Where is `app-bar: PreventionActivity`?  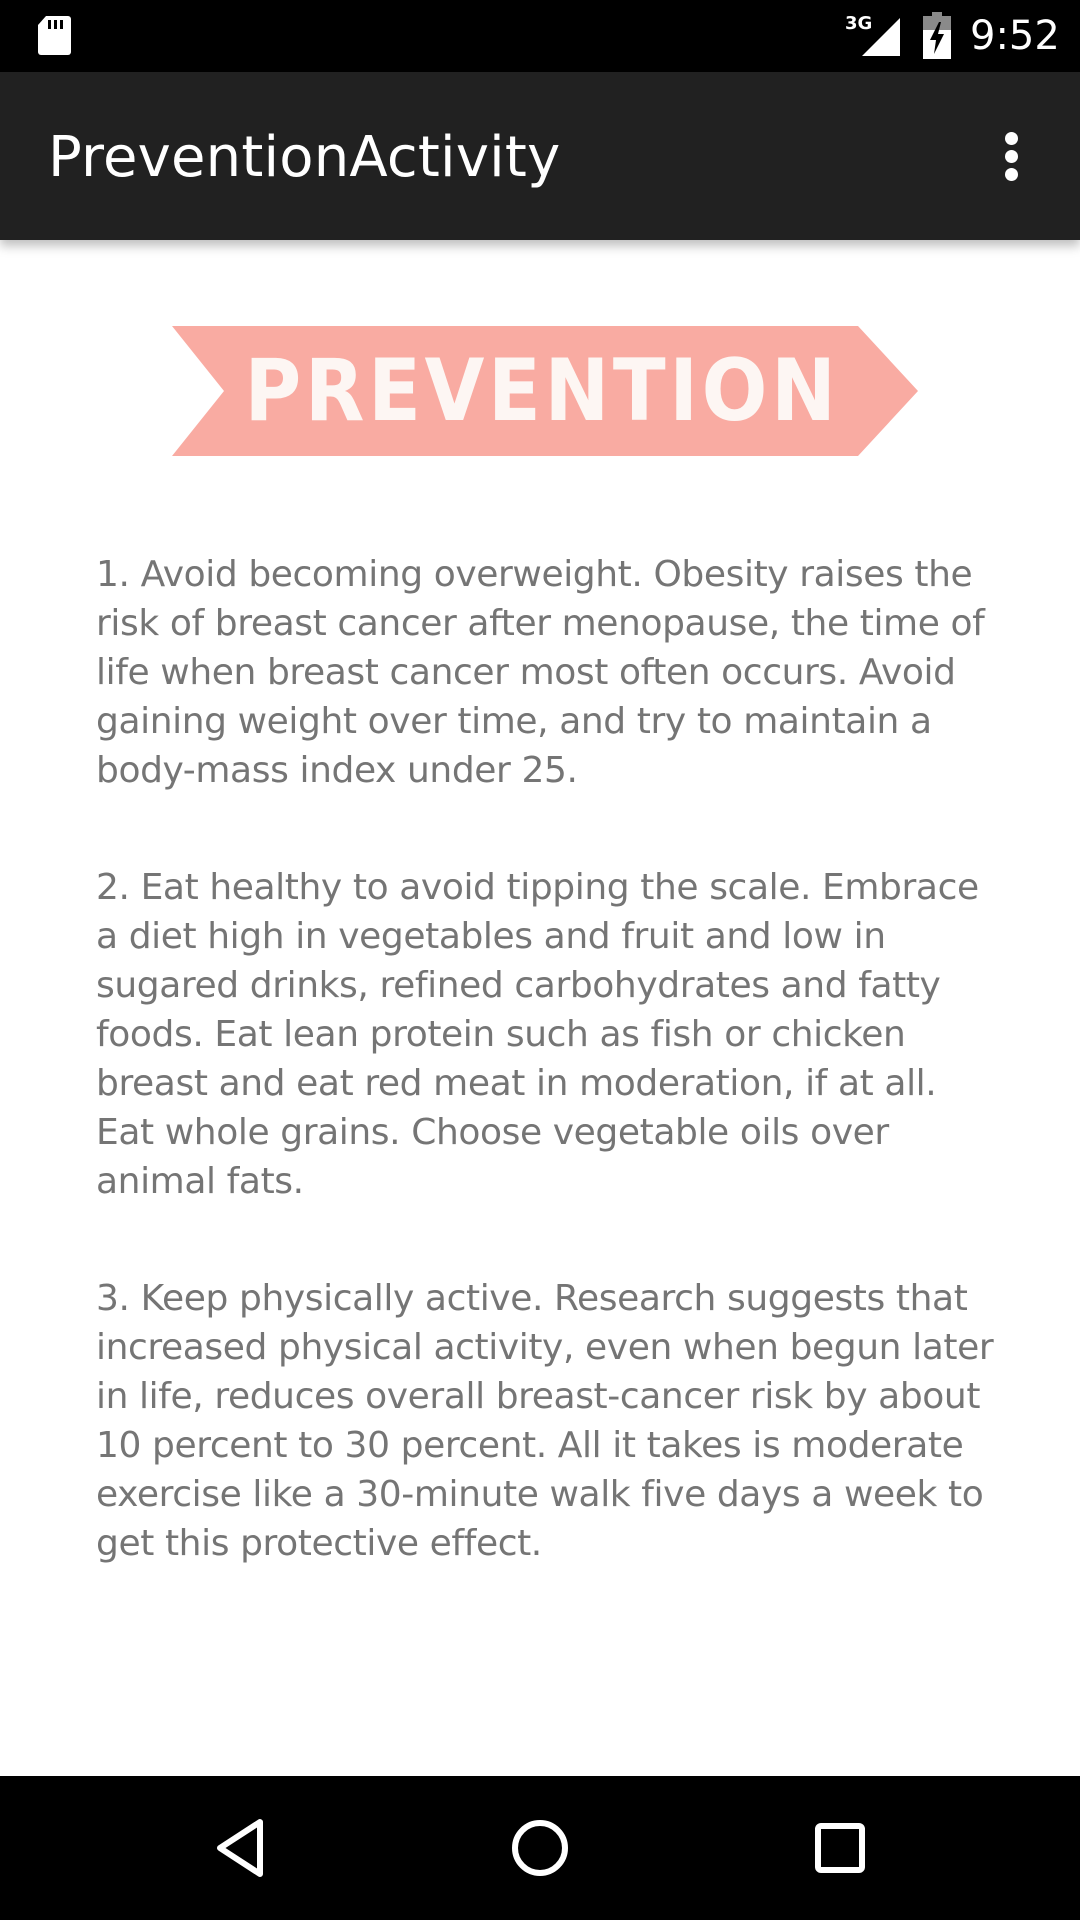 app-bar: PreventionActivity is located at coordinates (540, 156).